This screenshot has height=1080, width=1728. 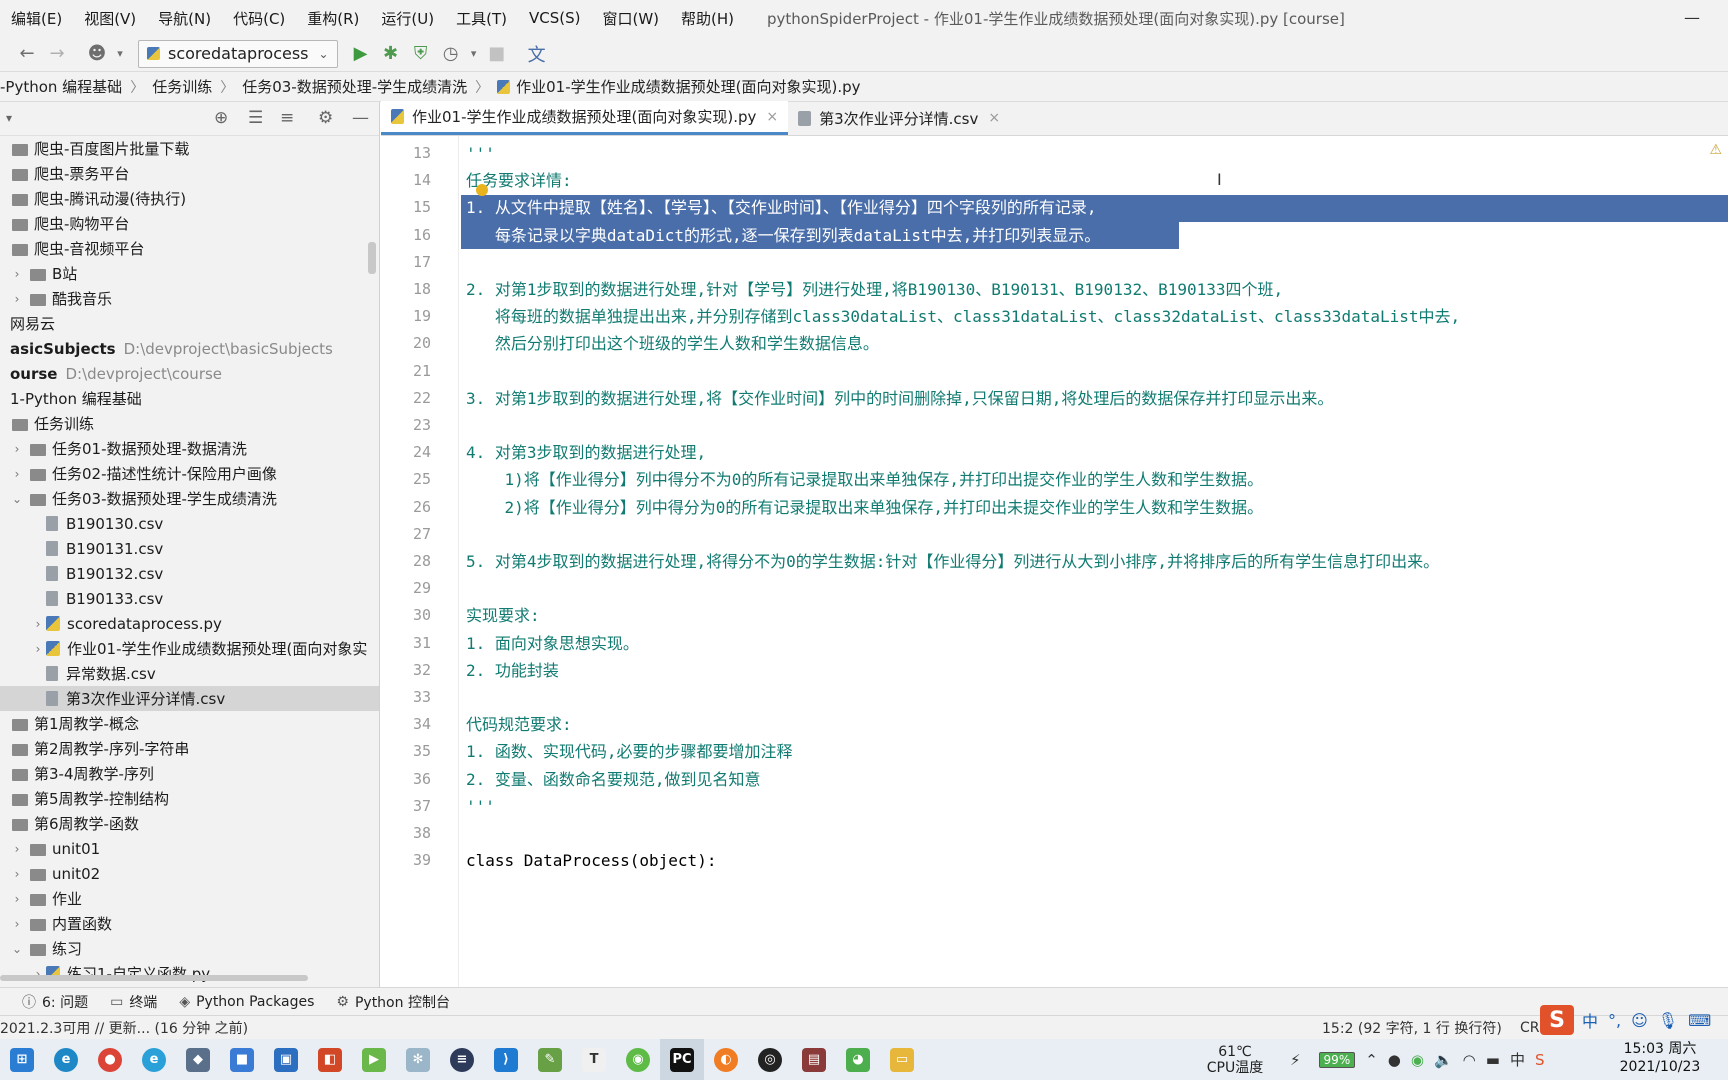 What do you see at coordinates (189, 823) in the screenshot?
I see `tree-item: 第6周教学-函数` at bounding box center [189, 823].